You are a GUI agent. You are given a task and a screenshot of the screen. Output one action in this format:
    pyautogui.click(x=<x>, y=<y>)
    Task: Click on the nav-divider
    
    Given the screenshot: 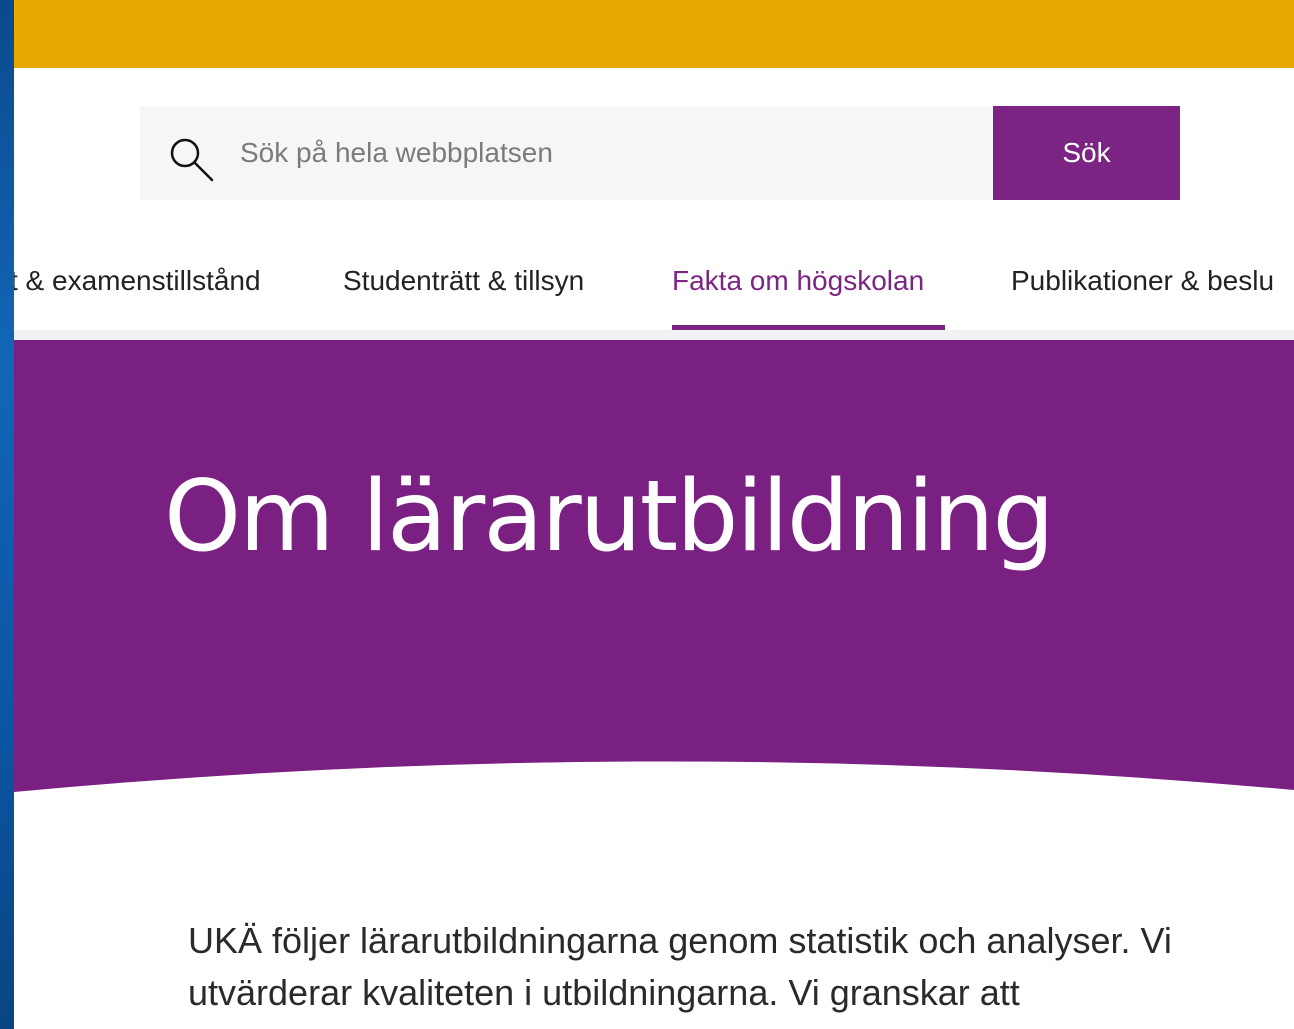 What is the action you would take?
    pyautogui.click(x=654, y=335)
    